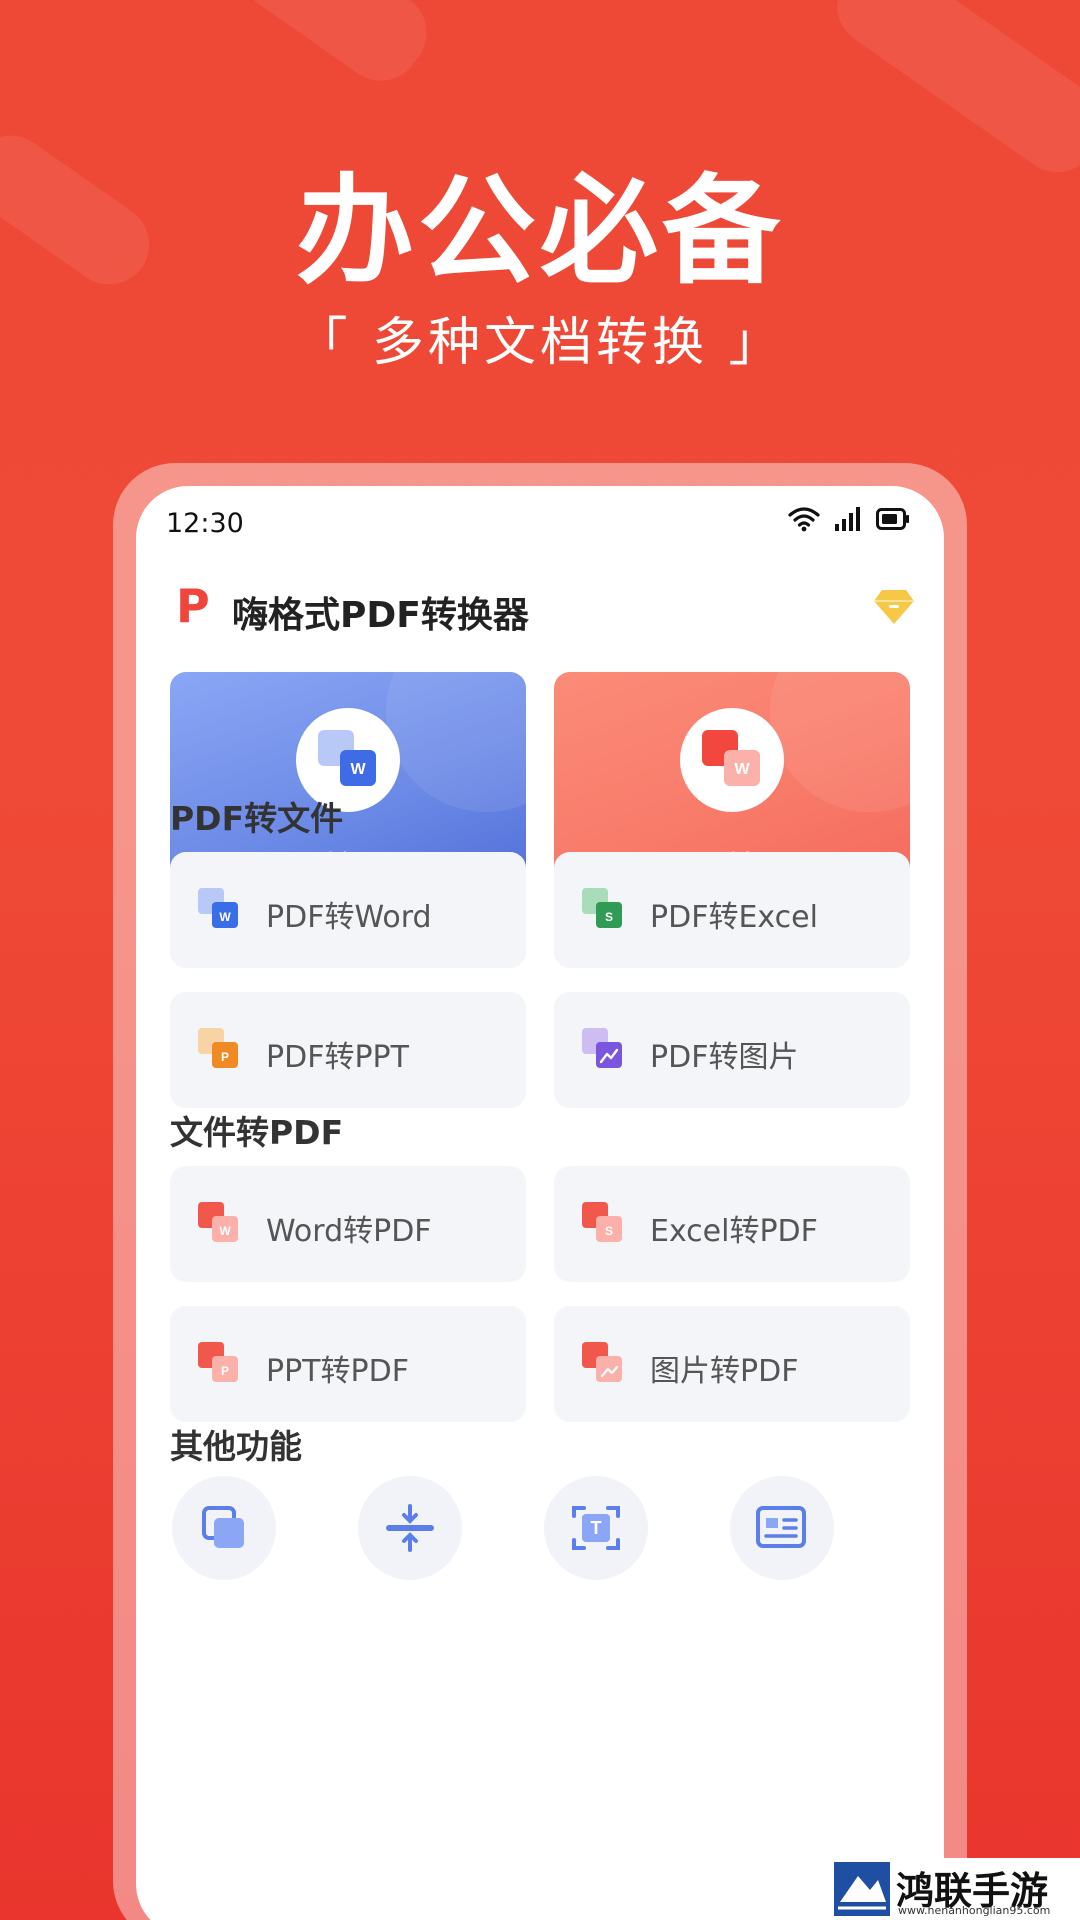  Describe the element at coordinates (337, 1371) in the screenshot. I see `tile-label: PPT转PDF` at that location.